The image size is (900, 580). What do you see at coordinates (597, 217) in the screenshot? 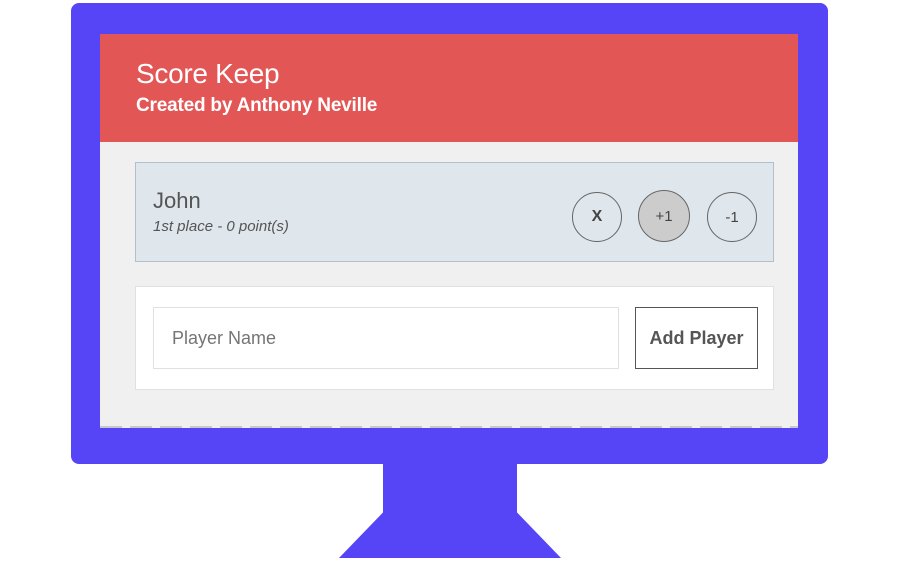
I see `remove-player-button: X` at bounding box center [597, 217].